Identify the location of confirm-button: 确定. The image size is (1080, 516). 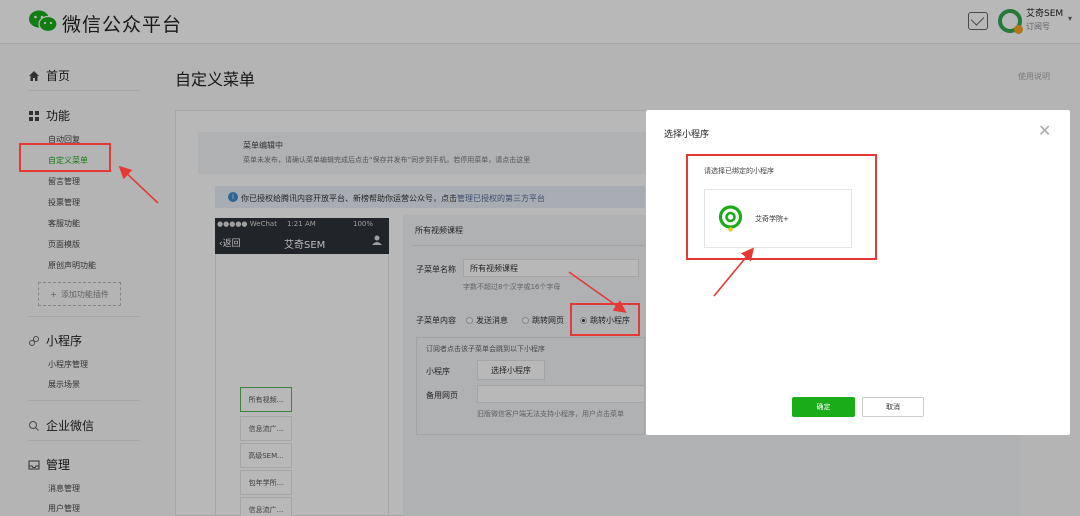
(823, 407).